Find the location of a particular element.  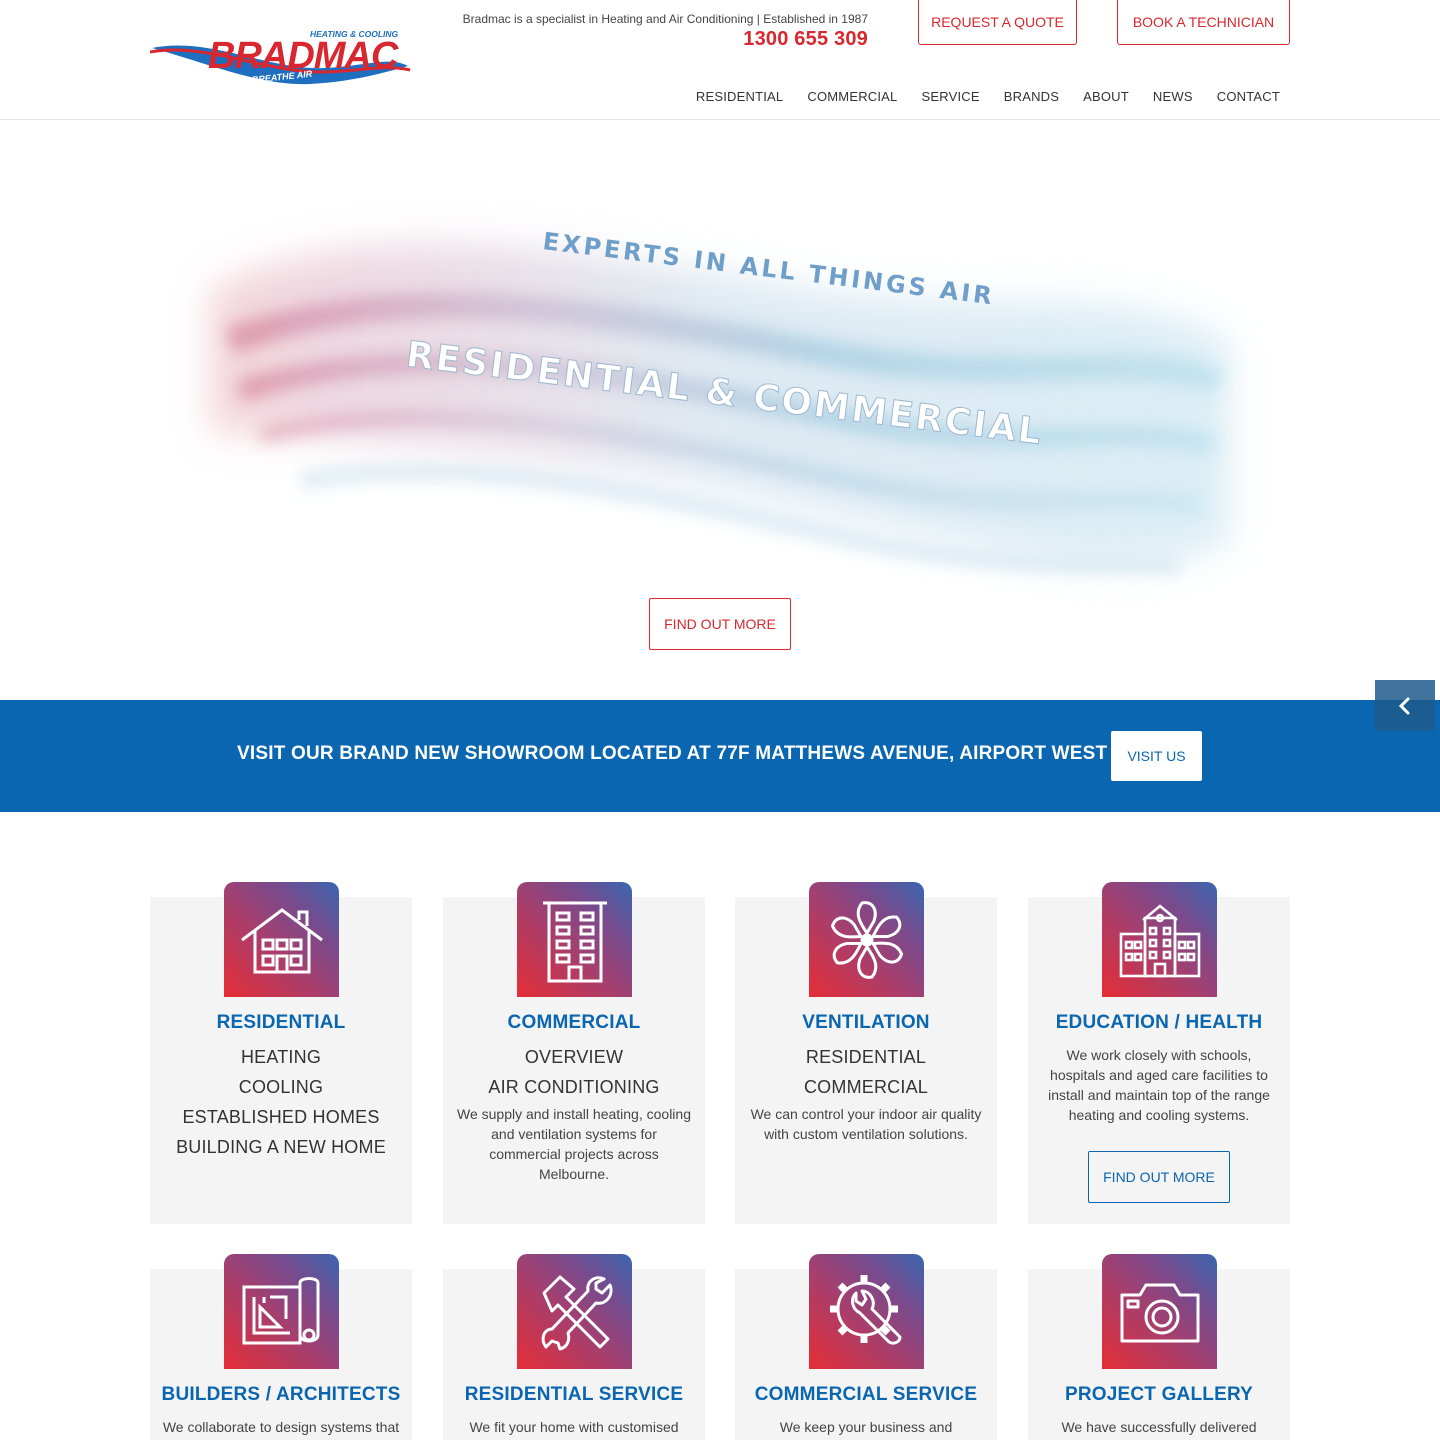

card-title: PROJECT GALLERY is located at coordinates (1159, 1394).